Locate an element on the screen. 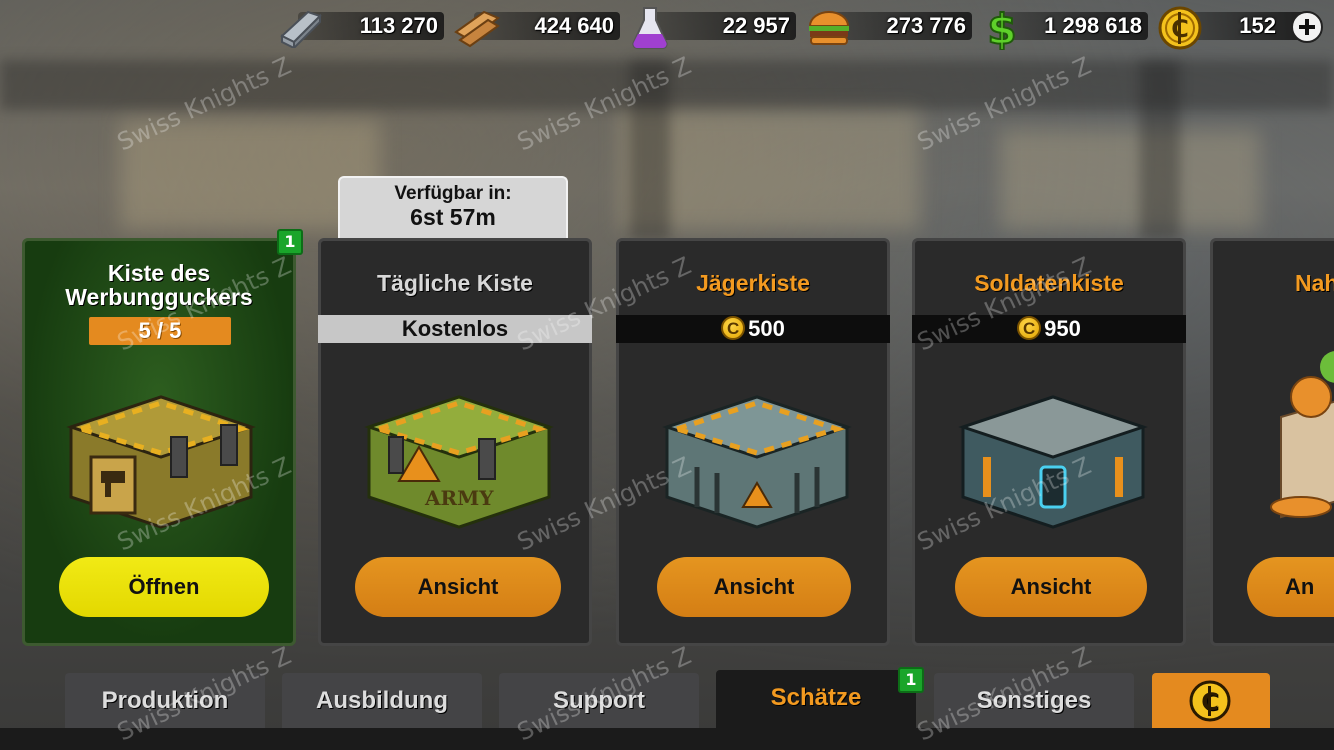 The image size is (1334, 750). card-badge: 1 is located at coordinates (290, 242).